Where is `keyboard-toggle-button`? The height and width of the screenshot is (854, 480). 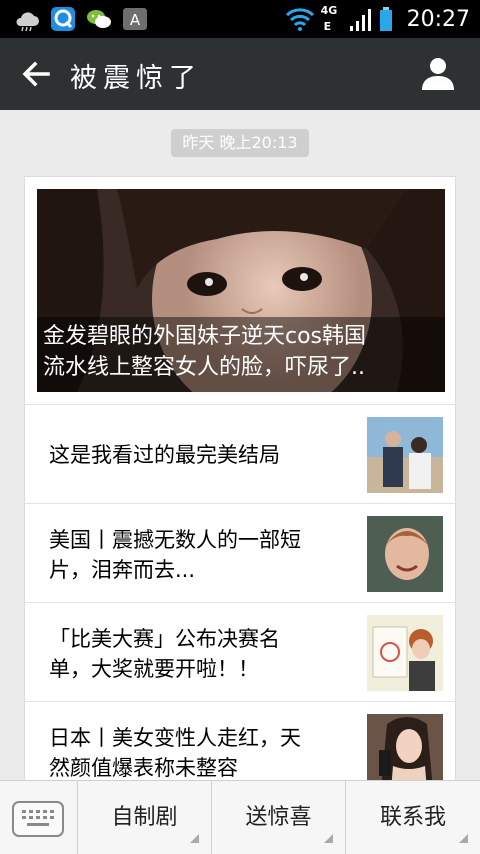
keyboard-toggle-button is located at coordinates (39, 817).